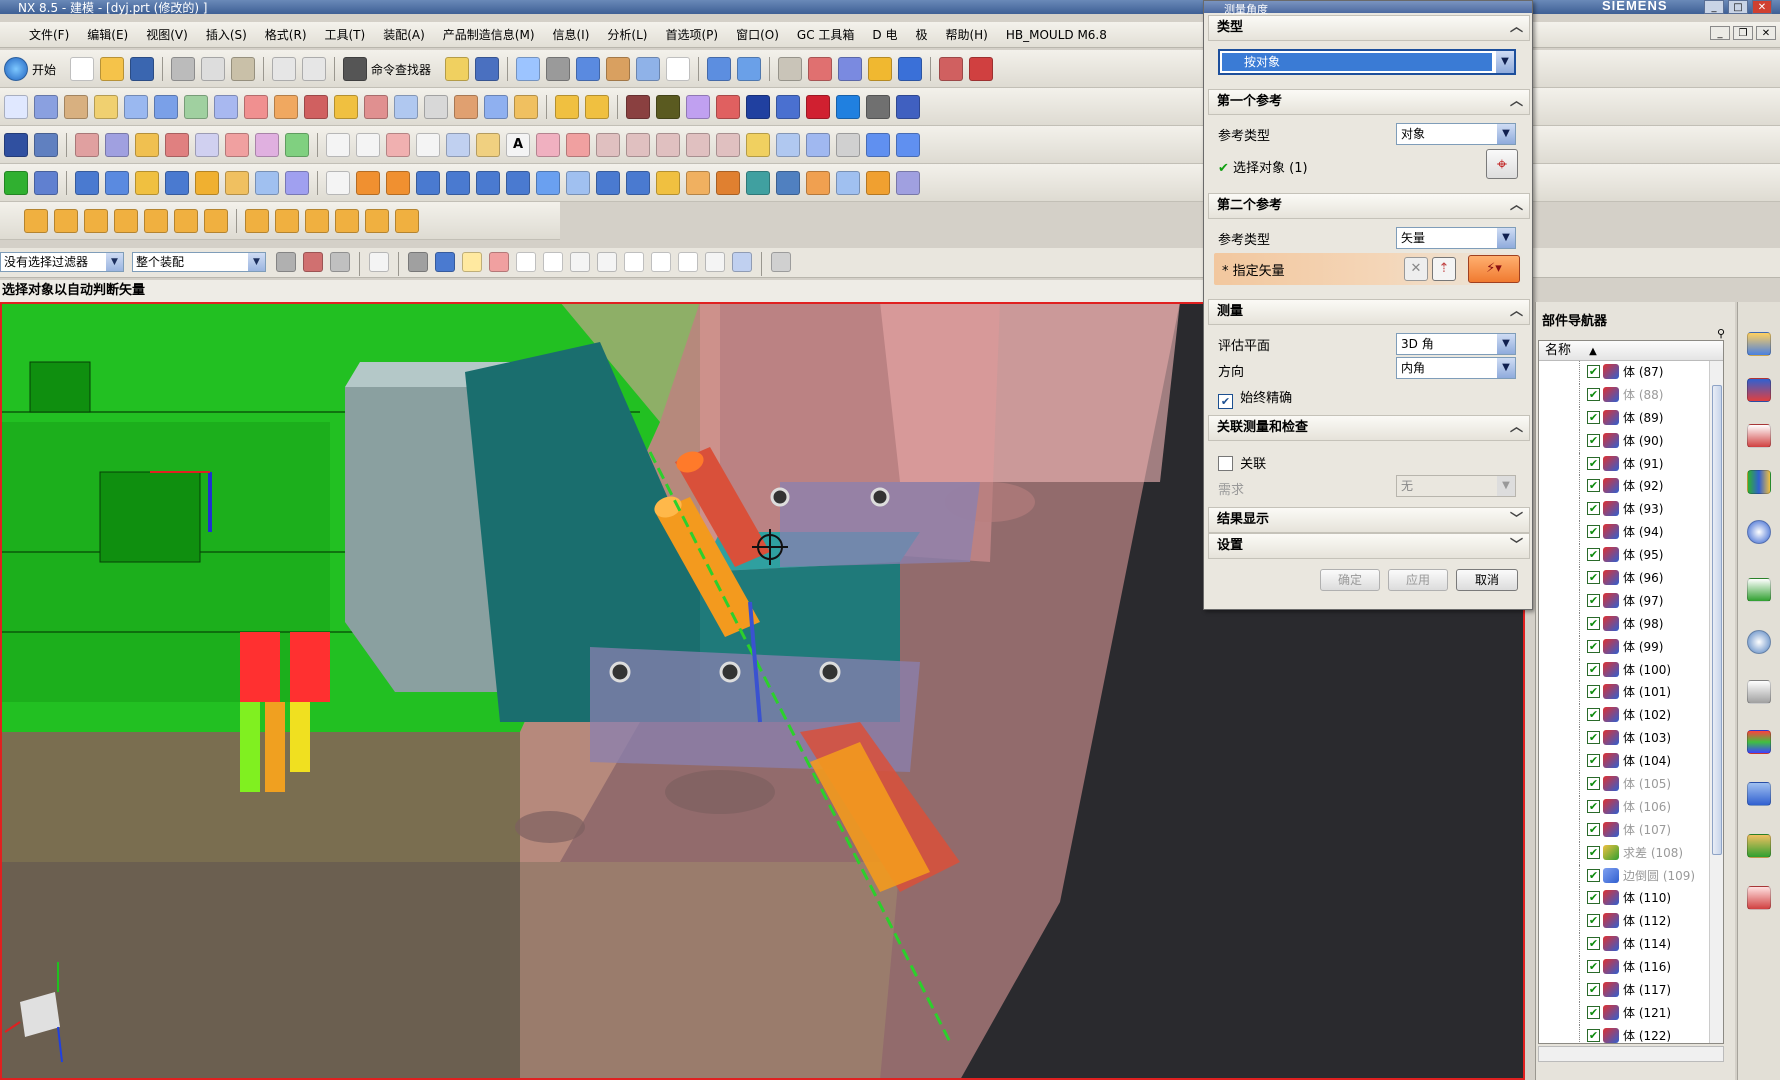 The height and width of the screenshot is (1080, 1780). Describe the element at coordinates (82, 69) in the screenshot. I see `new-file-icon` at that location.